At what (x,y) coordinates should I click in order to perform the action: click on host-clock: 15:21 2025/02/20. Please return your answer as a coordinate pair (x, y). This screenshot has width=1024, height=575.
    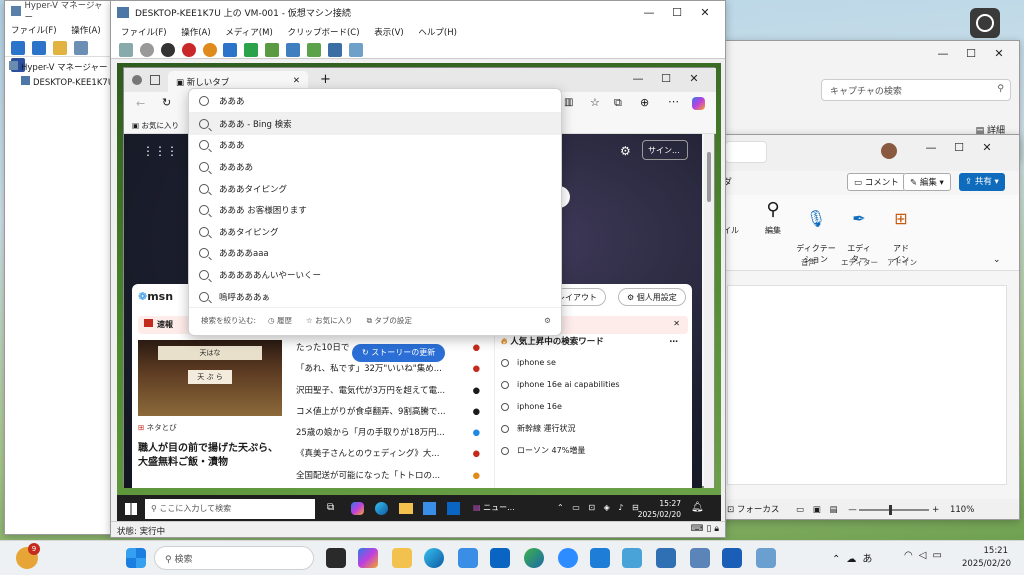
    Looking at the image, I should click on (986, 558).